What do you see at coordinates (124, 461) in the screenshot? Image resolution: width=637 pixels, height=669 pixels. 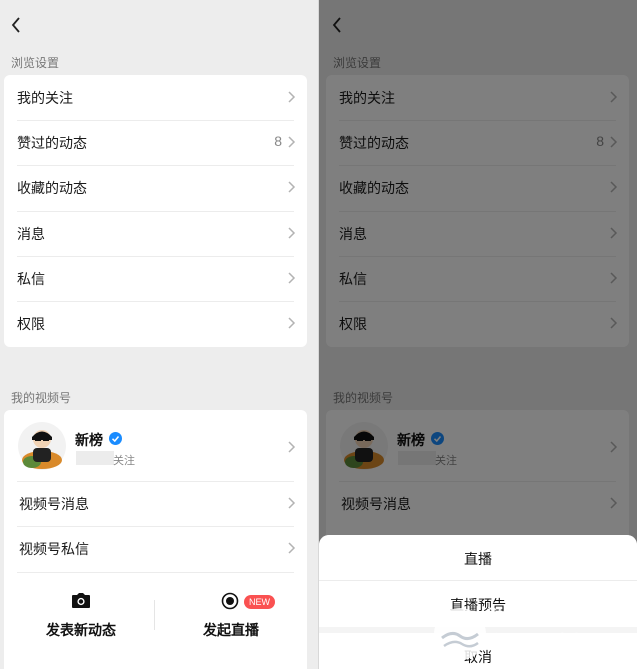 I see `follow-suffix: 关注` at bounding box center [124, 461].